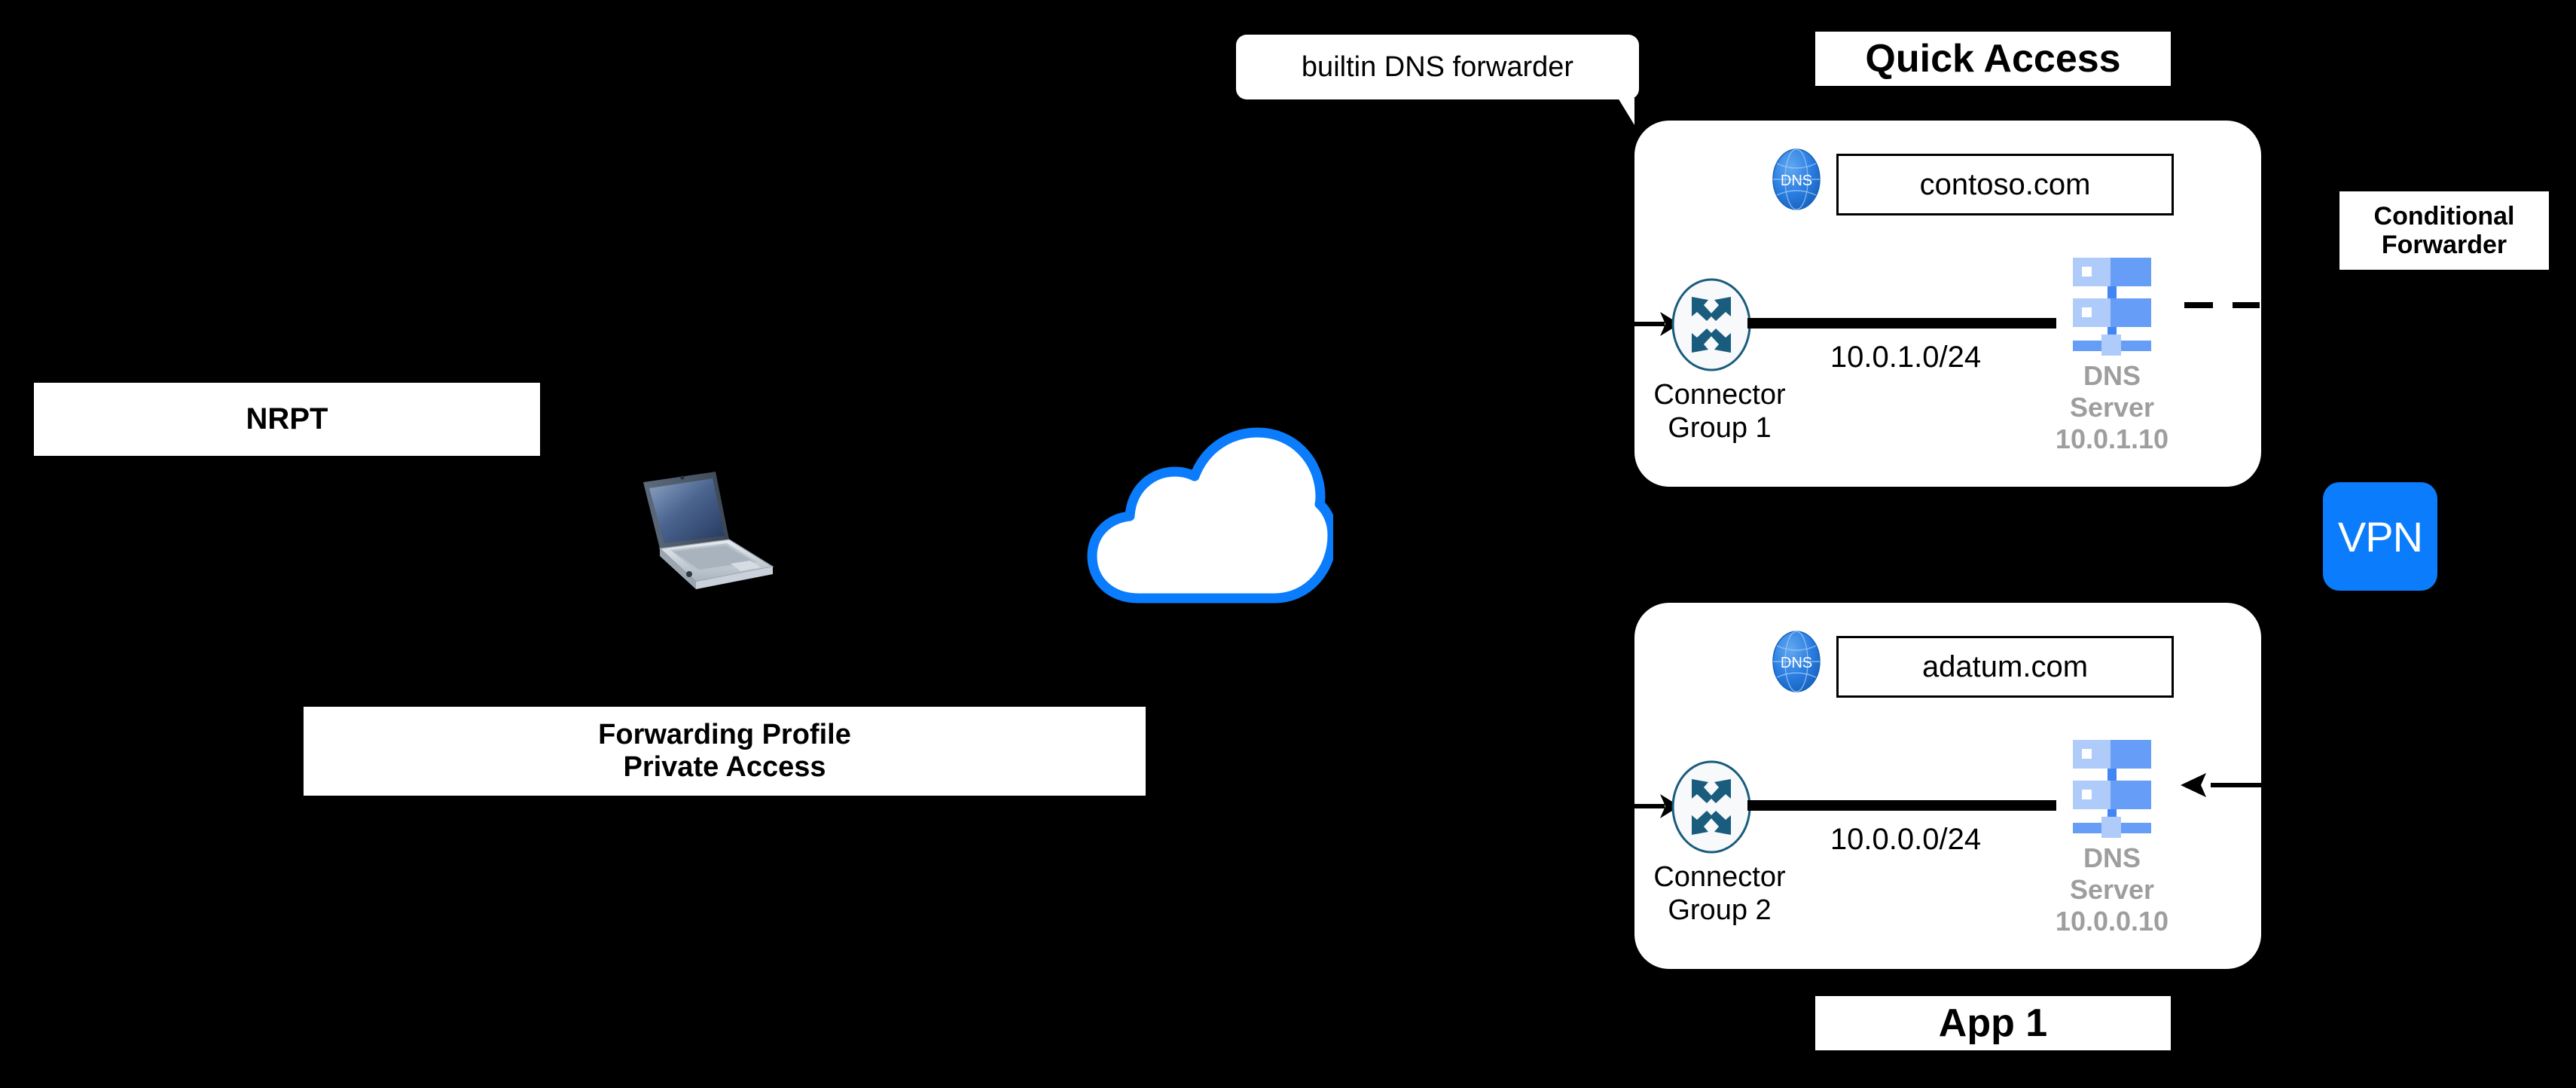  I want to click on conditional-forwarder-dashed-line, so click(2222, 305).